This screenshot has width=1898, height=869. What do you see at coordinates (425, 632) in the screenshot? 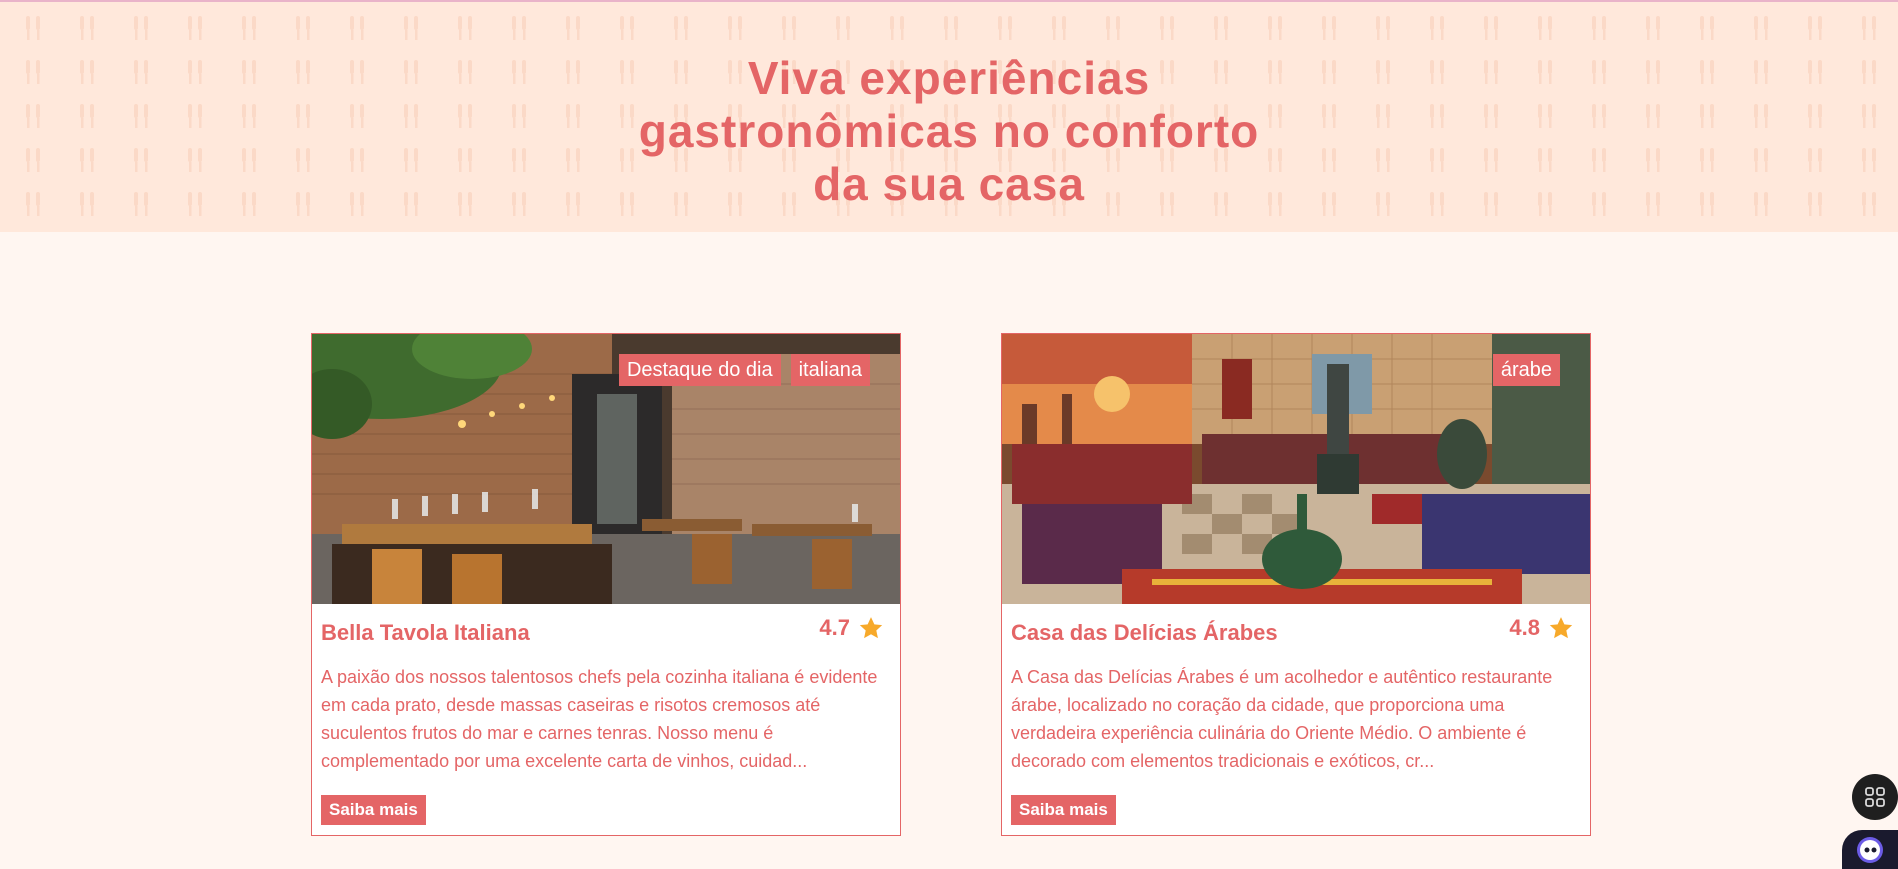
I see `restaurant-name: Bella Tavola Italiana` at bounding box center [425, 632].